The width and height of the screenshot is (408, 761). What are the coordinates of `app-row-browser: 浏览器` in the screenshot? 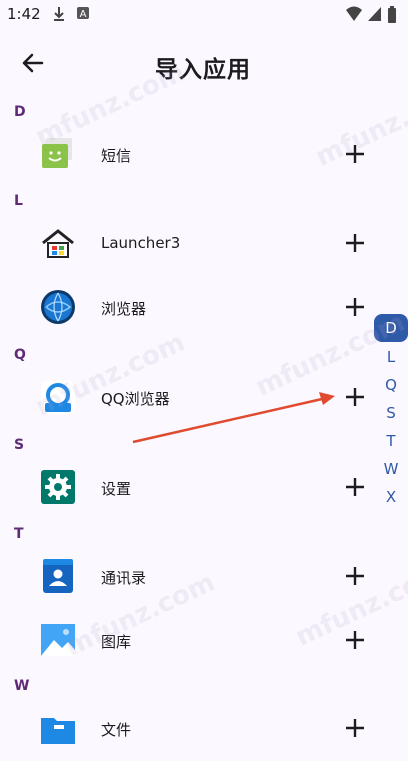 It's located at (186, 308).